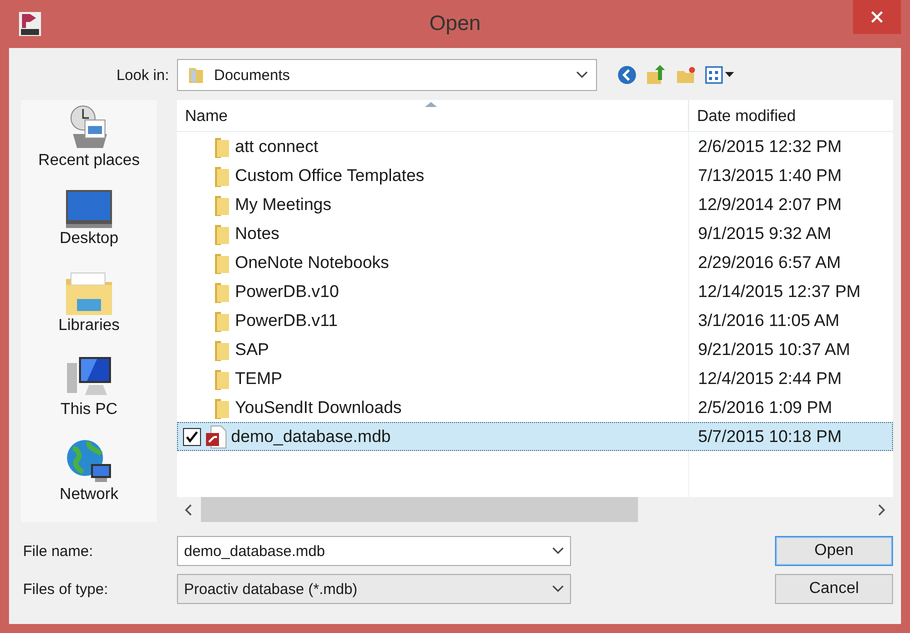 This screenshot has height=633, width=910. I want to click on place-label: This PC, so click(89, 409).